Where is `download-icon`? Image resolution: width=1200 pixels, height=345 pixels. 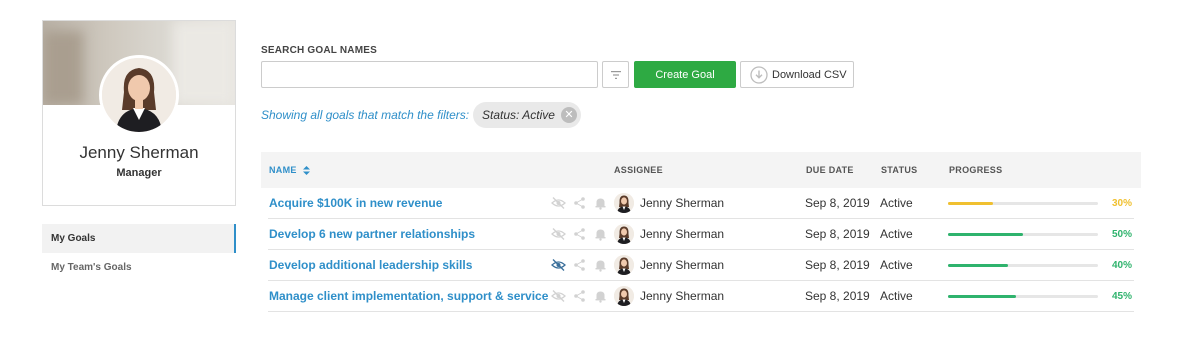
download-icon is located at coordinates (759, 74).